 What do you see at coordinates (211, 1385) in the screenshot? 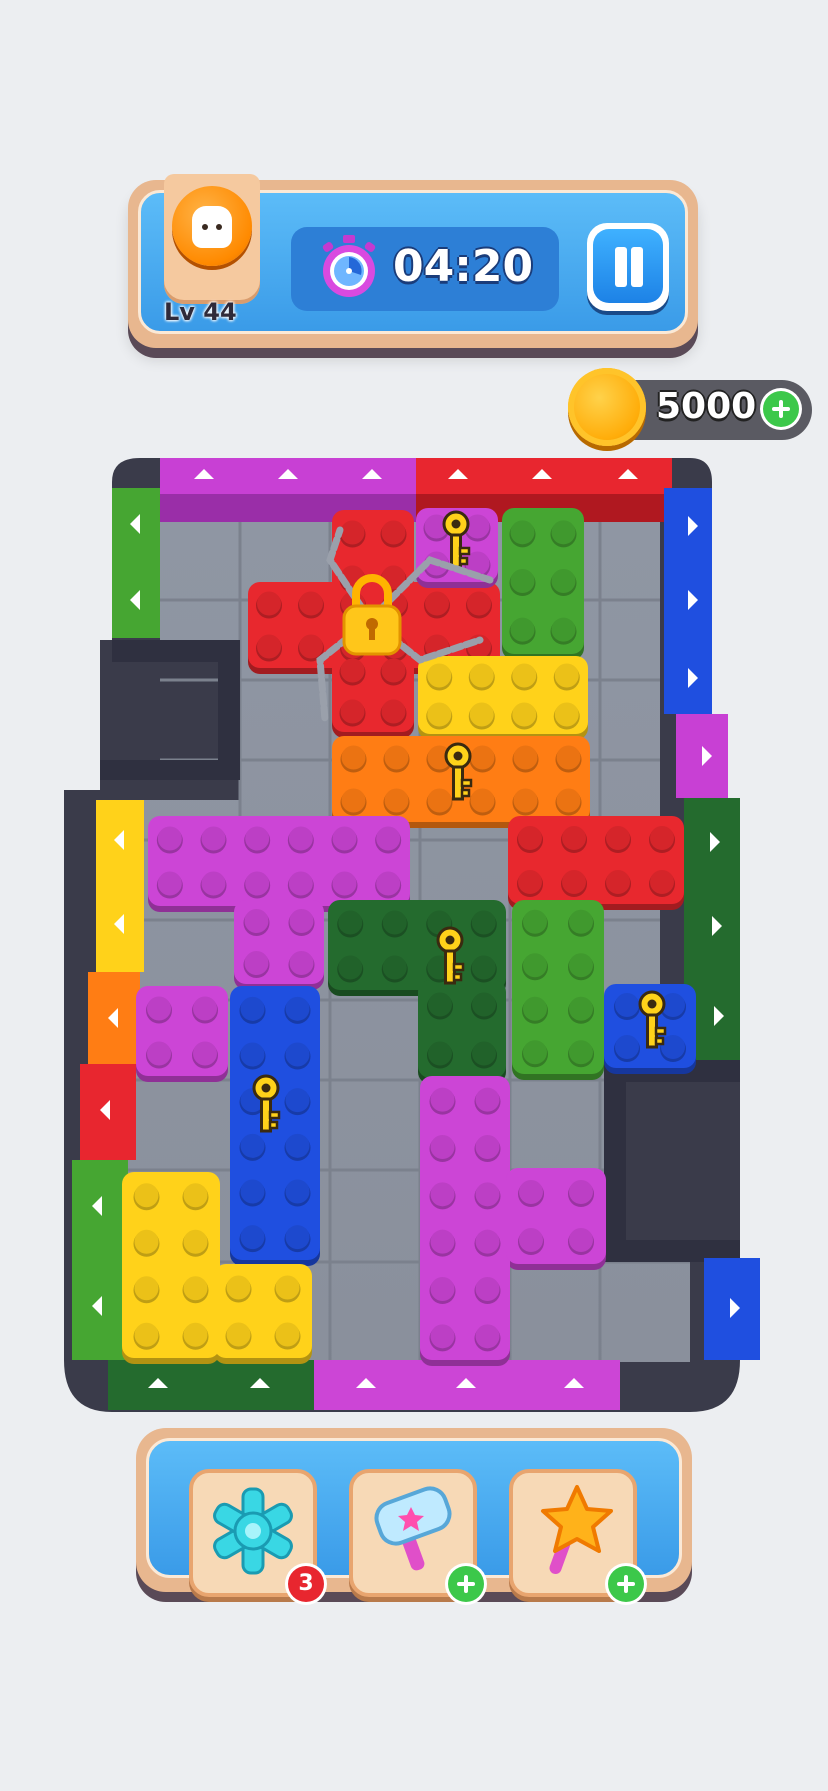
I see `gate-bottom-darkgreen` at bounding box center [211, 1385].